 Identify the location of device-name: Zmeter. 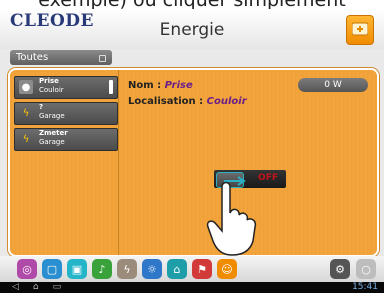
(53, 133).